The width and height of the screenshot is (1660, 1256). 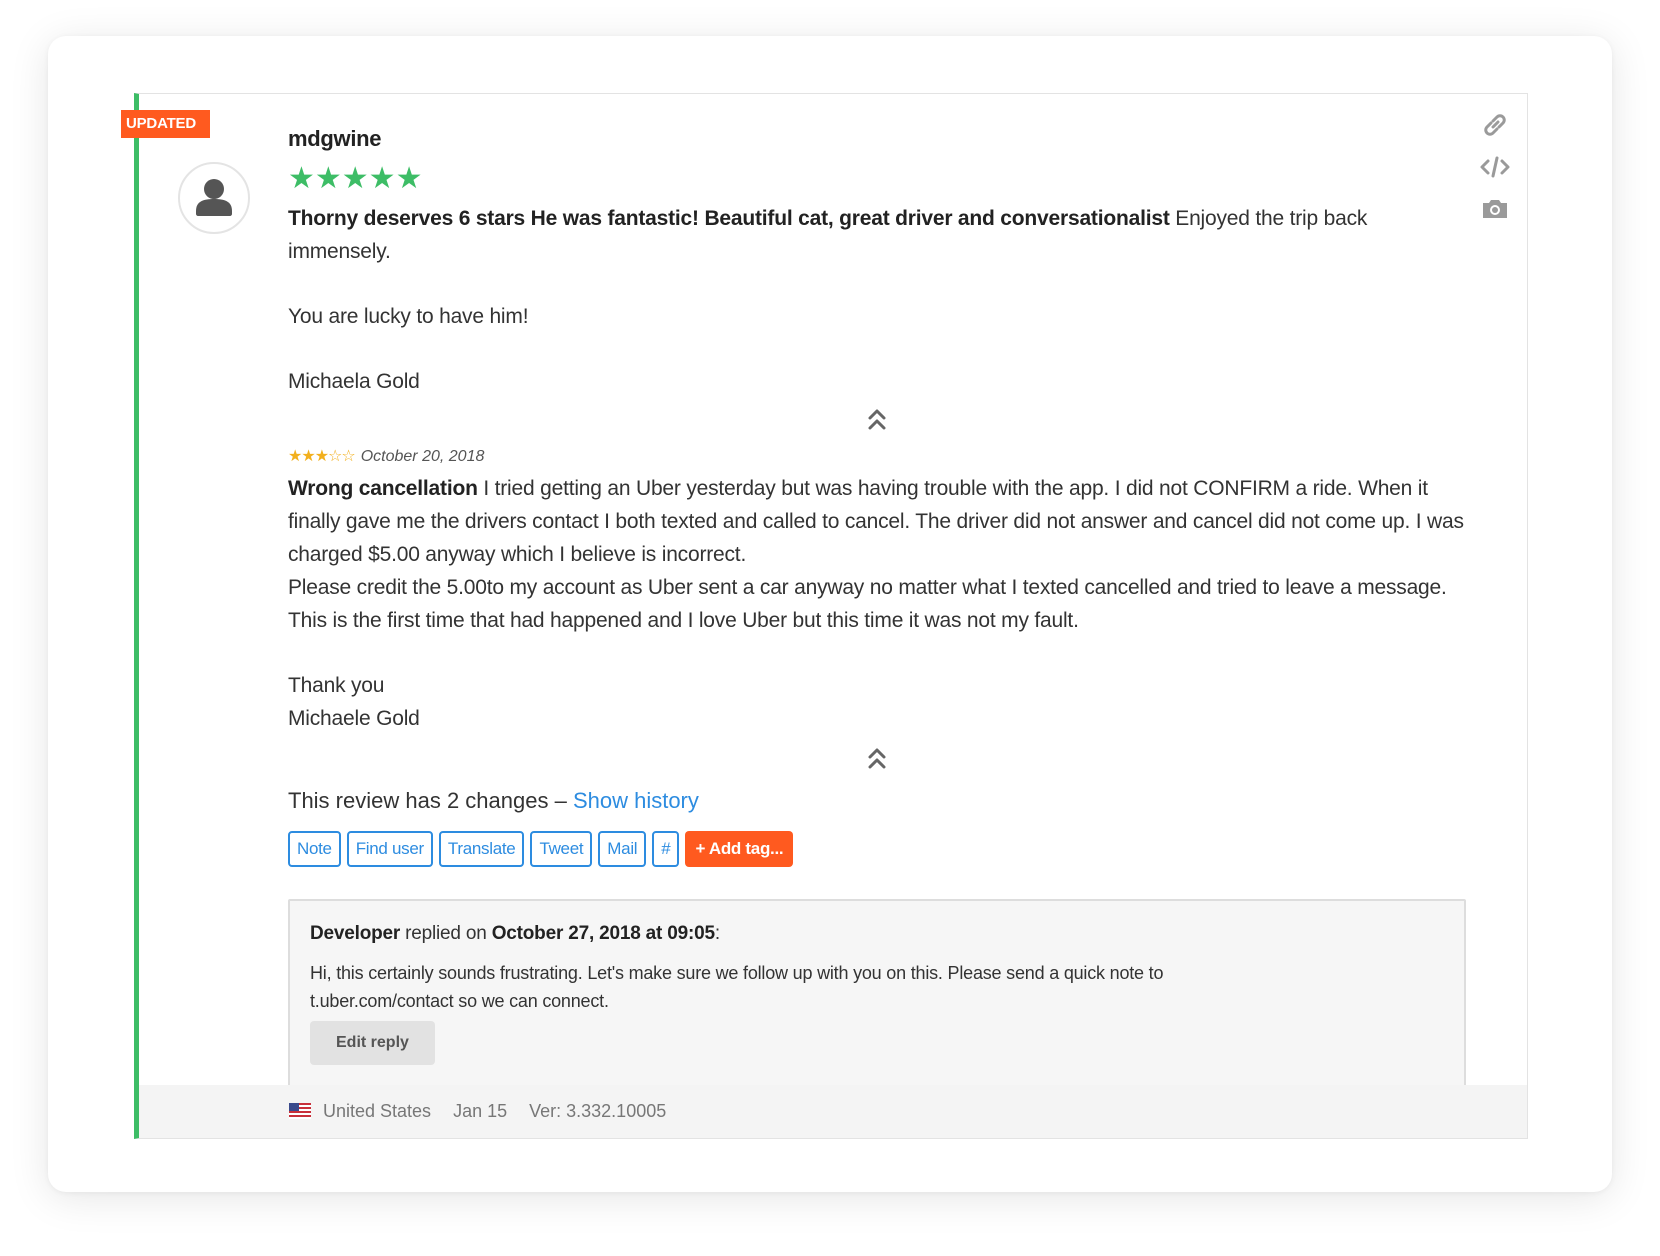 I want to click on collapse-control, so click(x=879, y=424).